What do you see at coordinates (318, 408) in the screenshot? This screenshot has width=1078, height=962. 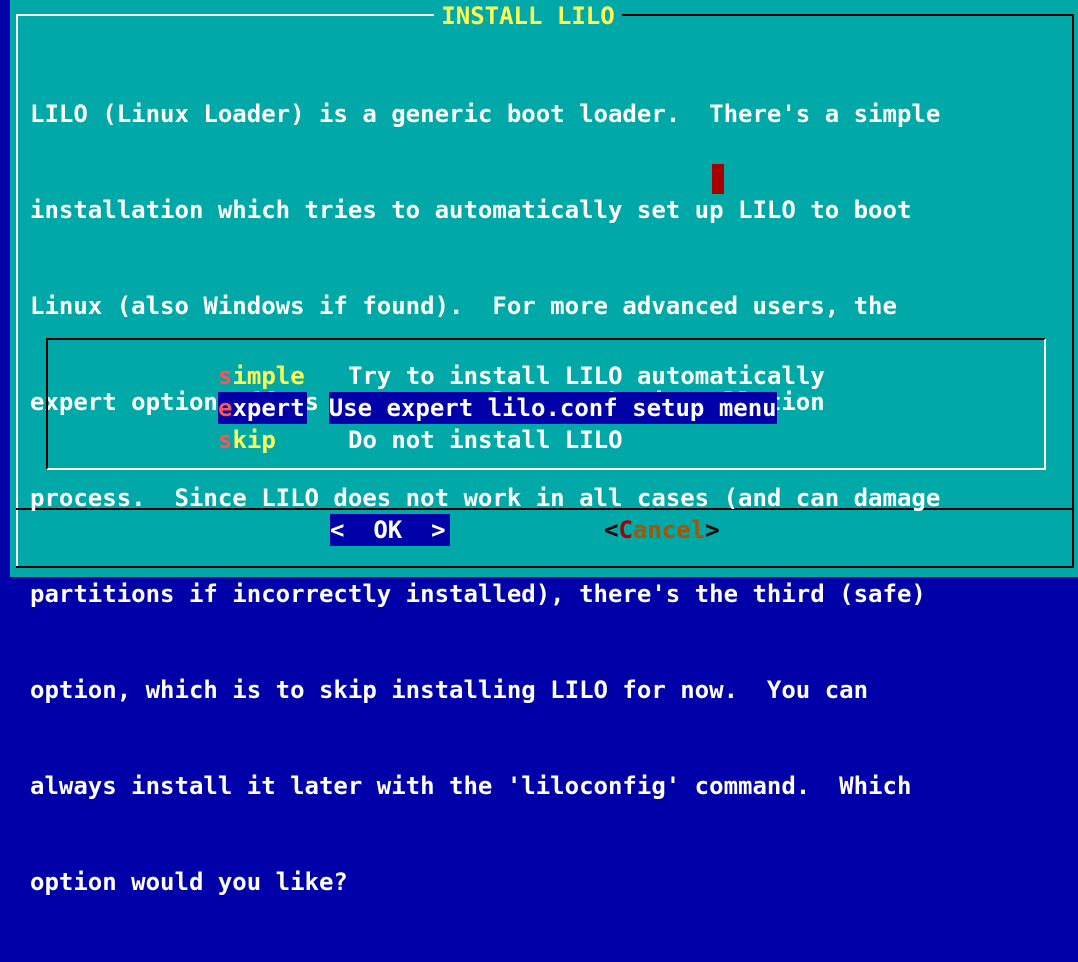 I see `menu-item-gap` at bounding box center [318, 408].